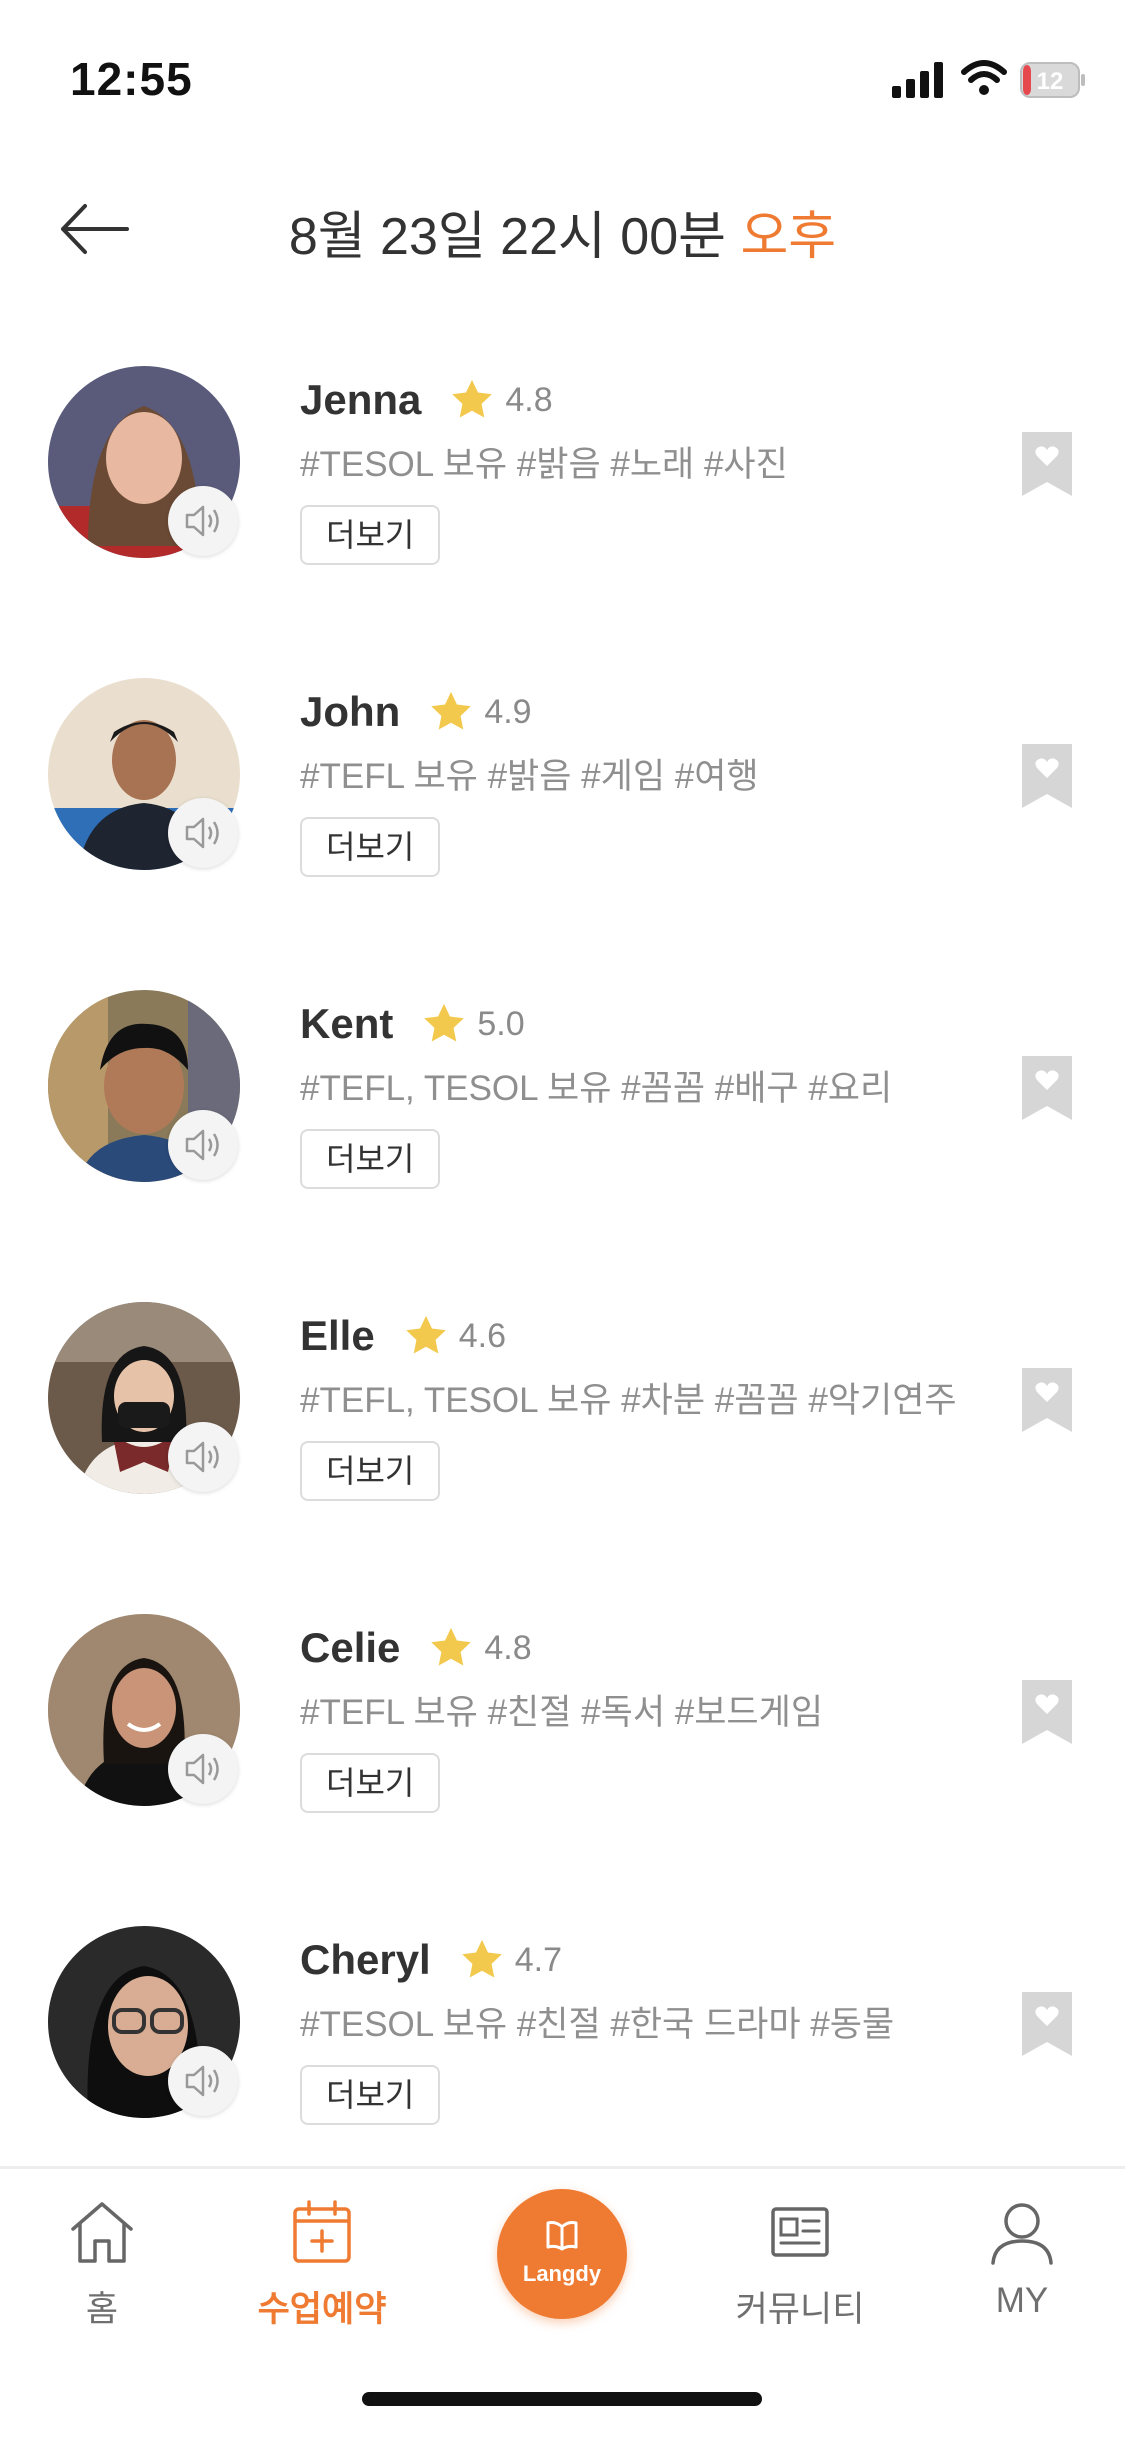  I want to click on langdy-center-button: Langdy, so click(562, 2254).